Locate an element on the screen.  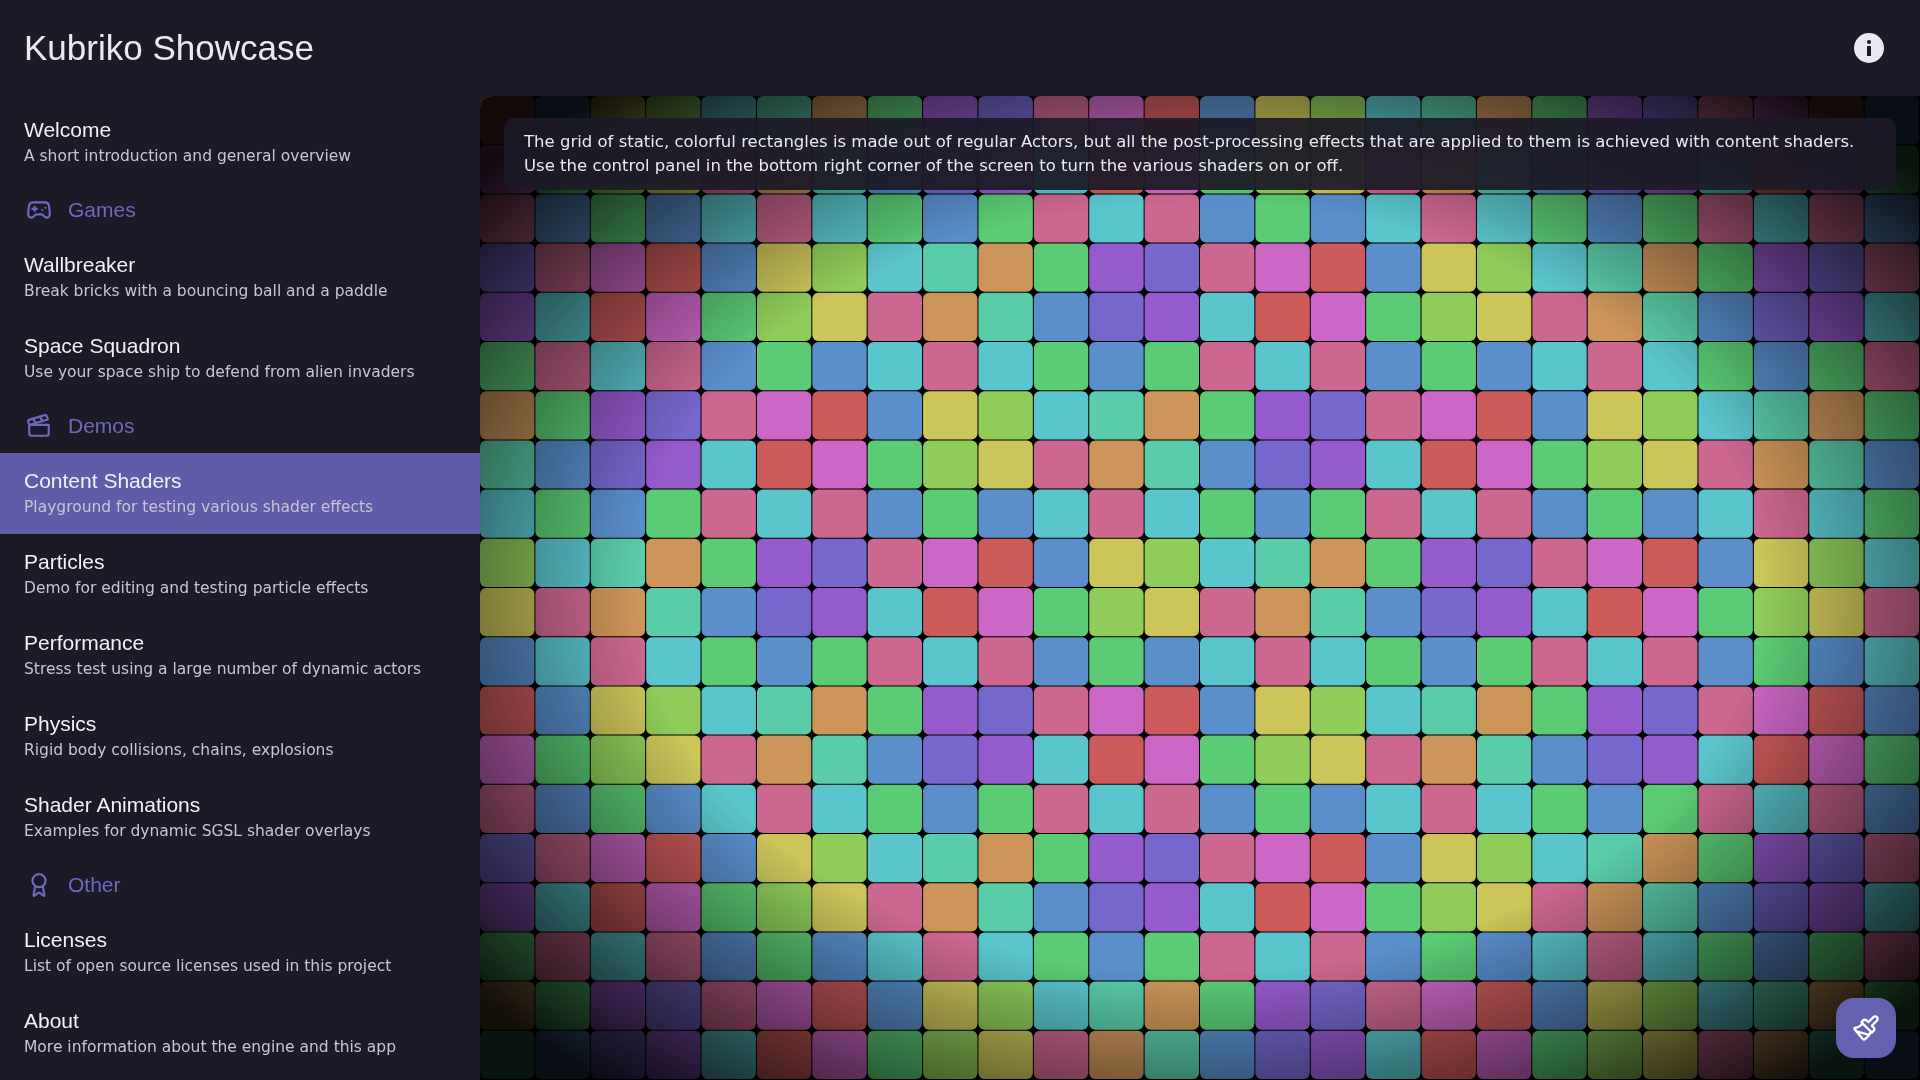
nav-item-title: Shader Animations is located at coordinates (113, 805).